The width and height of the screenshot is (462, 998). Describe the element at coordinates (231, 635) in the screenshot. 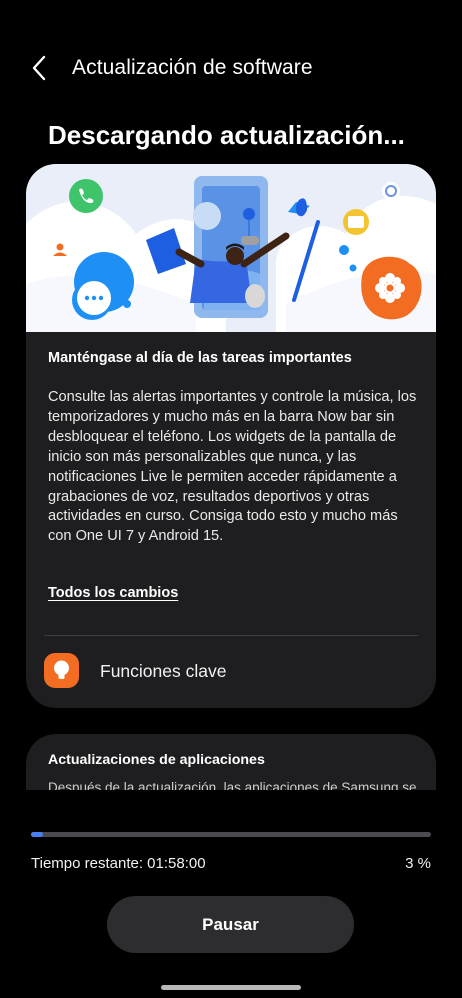

I see `divider` at that location.